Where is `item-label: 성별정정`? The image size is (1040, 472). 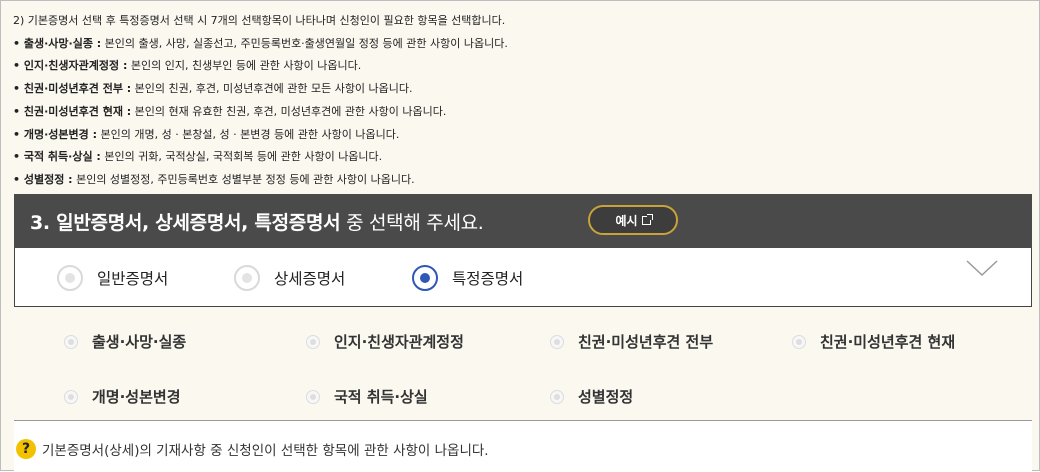 item-label: 성별정정 is located at coordinates (606, 397).